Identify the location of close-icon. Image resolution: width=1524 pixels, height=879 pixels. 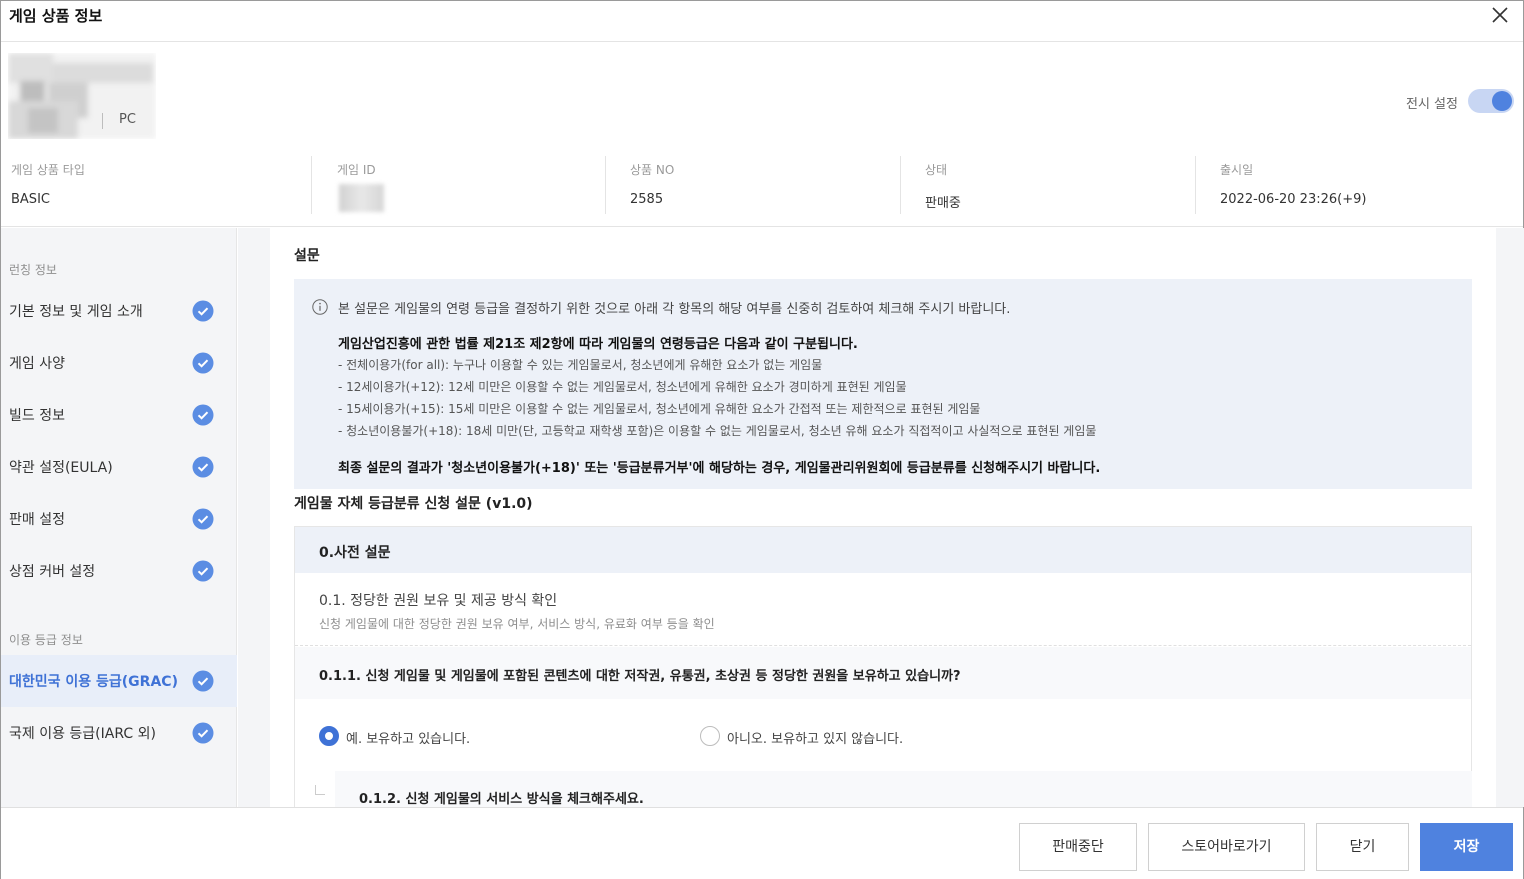
(1500, 15).